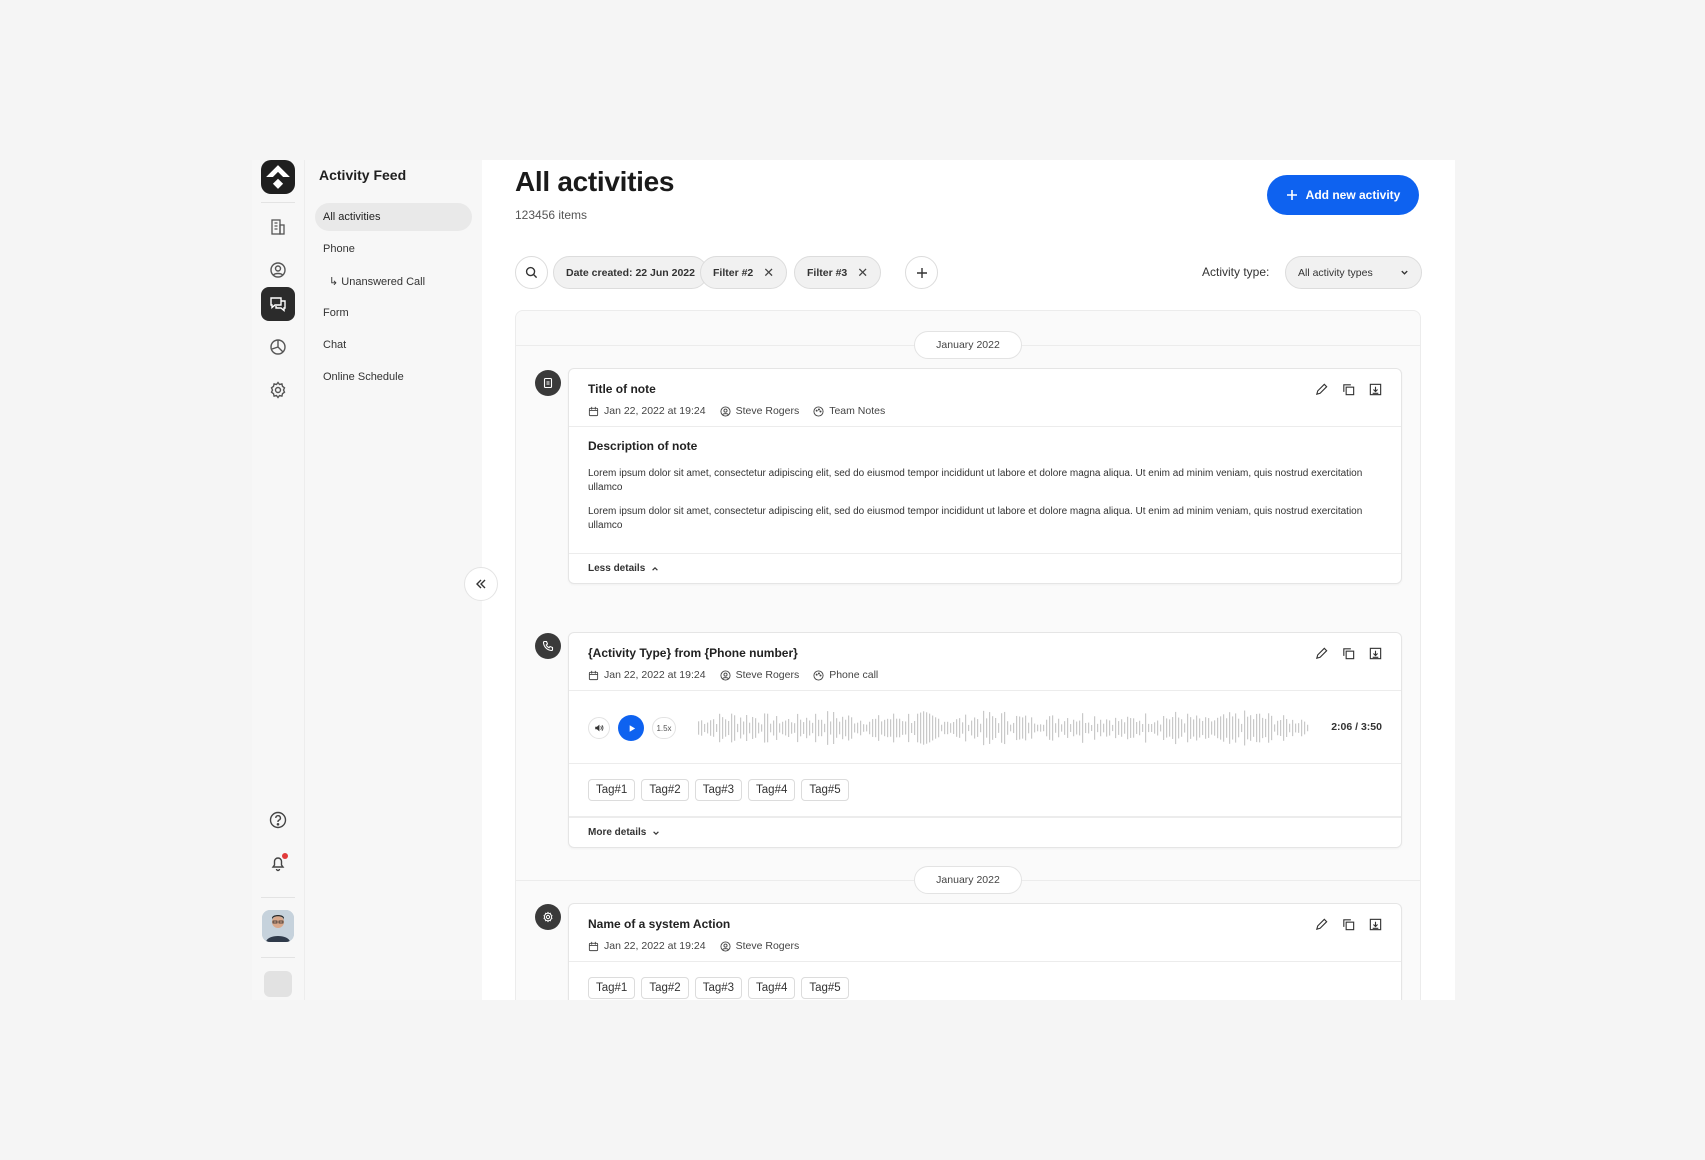 The height and width of the screenshot is (1160, 1705). Describe the element at coordinates (1343, 195) in the screenshot. I see `add-activity-button: Add new activity` at that location.